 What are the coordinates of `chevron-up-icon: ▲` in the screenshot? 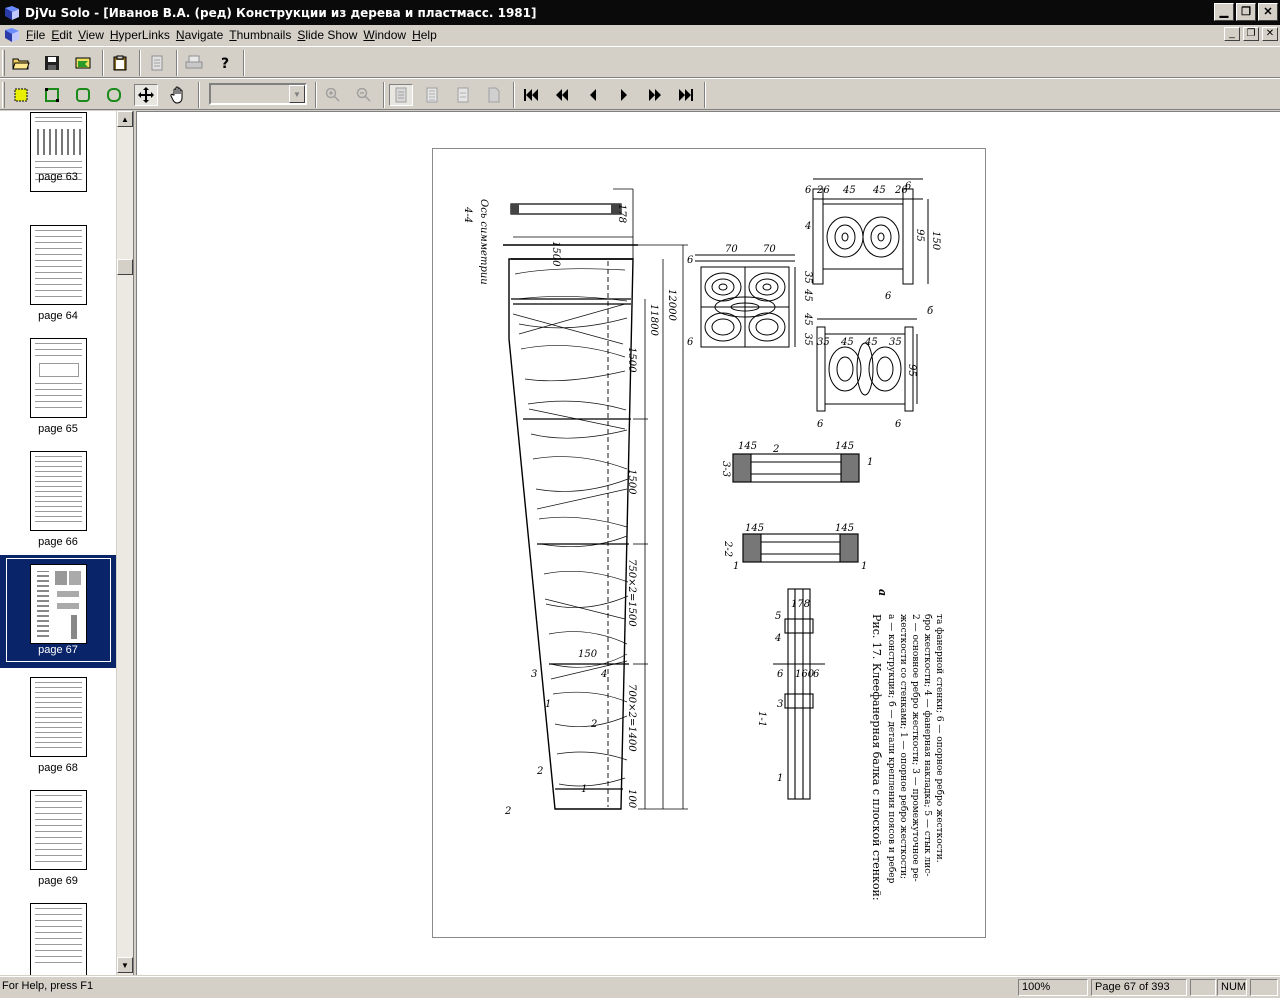 It's located at (125, 119).